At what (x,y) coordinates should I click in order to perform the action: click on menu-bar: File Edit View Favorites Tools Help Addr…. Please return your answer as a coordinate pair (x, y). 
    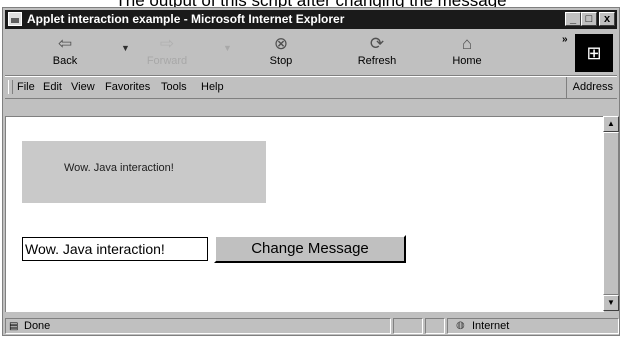
    Looking at the image, I should click on (311, 87).